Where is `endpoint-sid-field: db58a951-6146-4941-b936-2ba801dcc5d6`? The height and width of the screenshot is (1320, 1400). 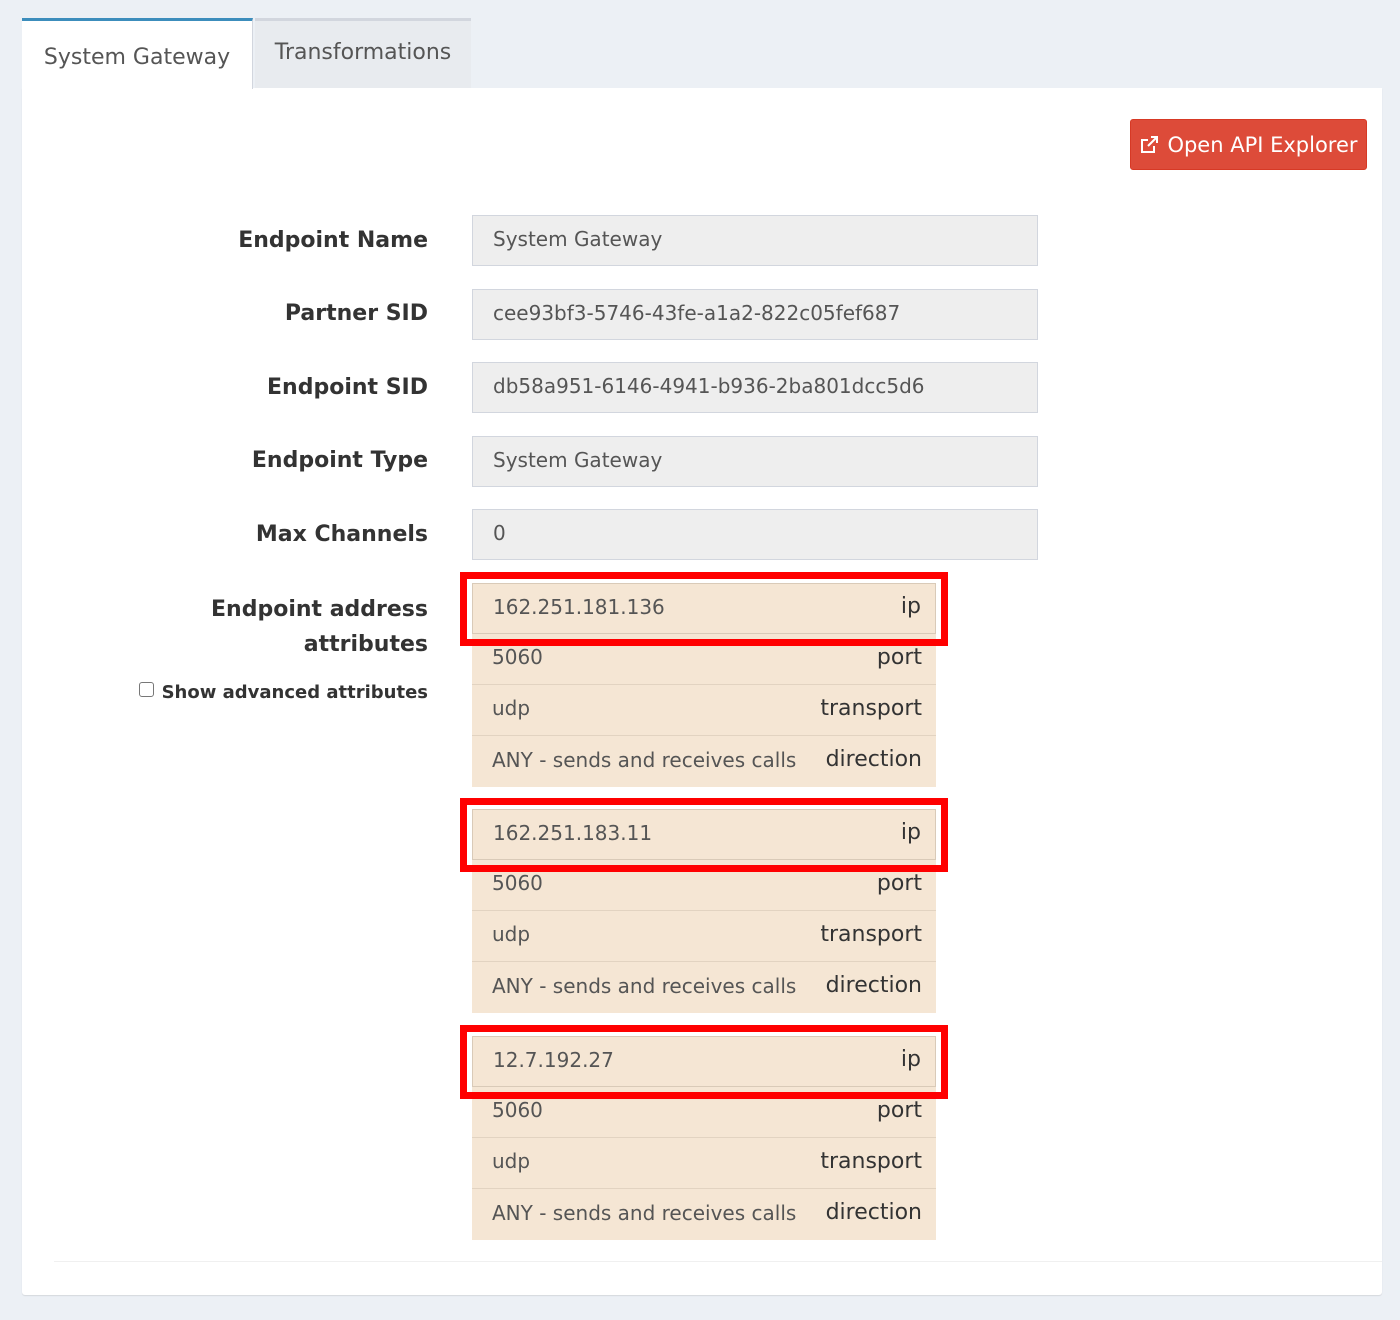 endpoint-sid-field: db58a951-6146-4941-b936-2ba801dcc5d6 is located at coordinates (755, 387).